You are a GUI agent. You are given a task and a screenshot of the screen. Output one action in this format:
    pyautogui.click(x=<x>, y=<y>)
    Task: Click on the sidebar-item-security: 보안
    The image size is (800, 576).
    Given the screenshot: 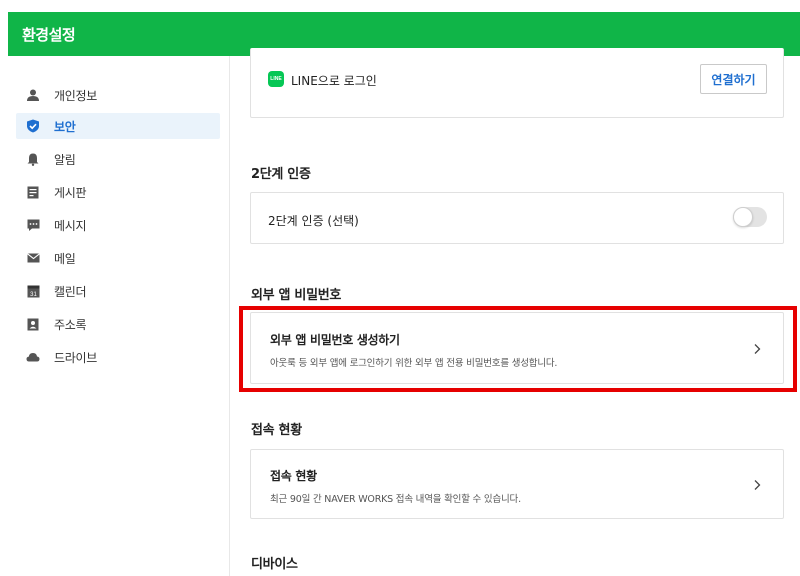 What is the action you would take?
    pyautogui.click(x=118, y=126)
    